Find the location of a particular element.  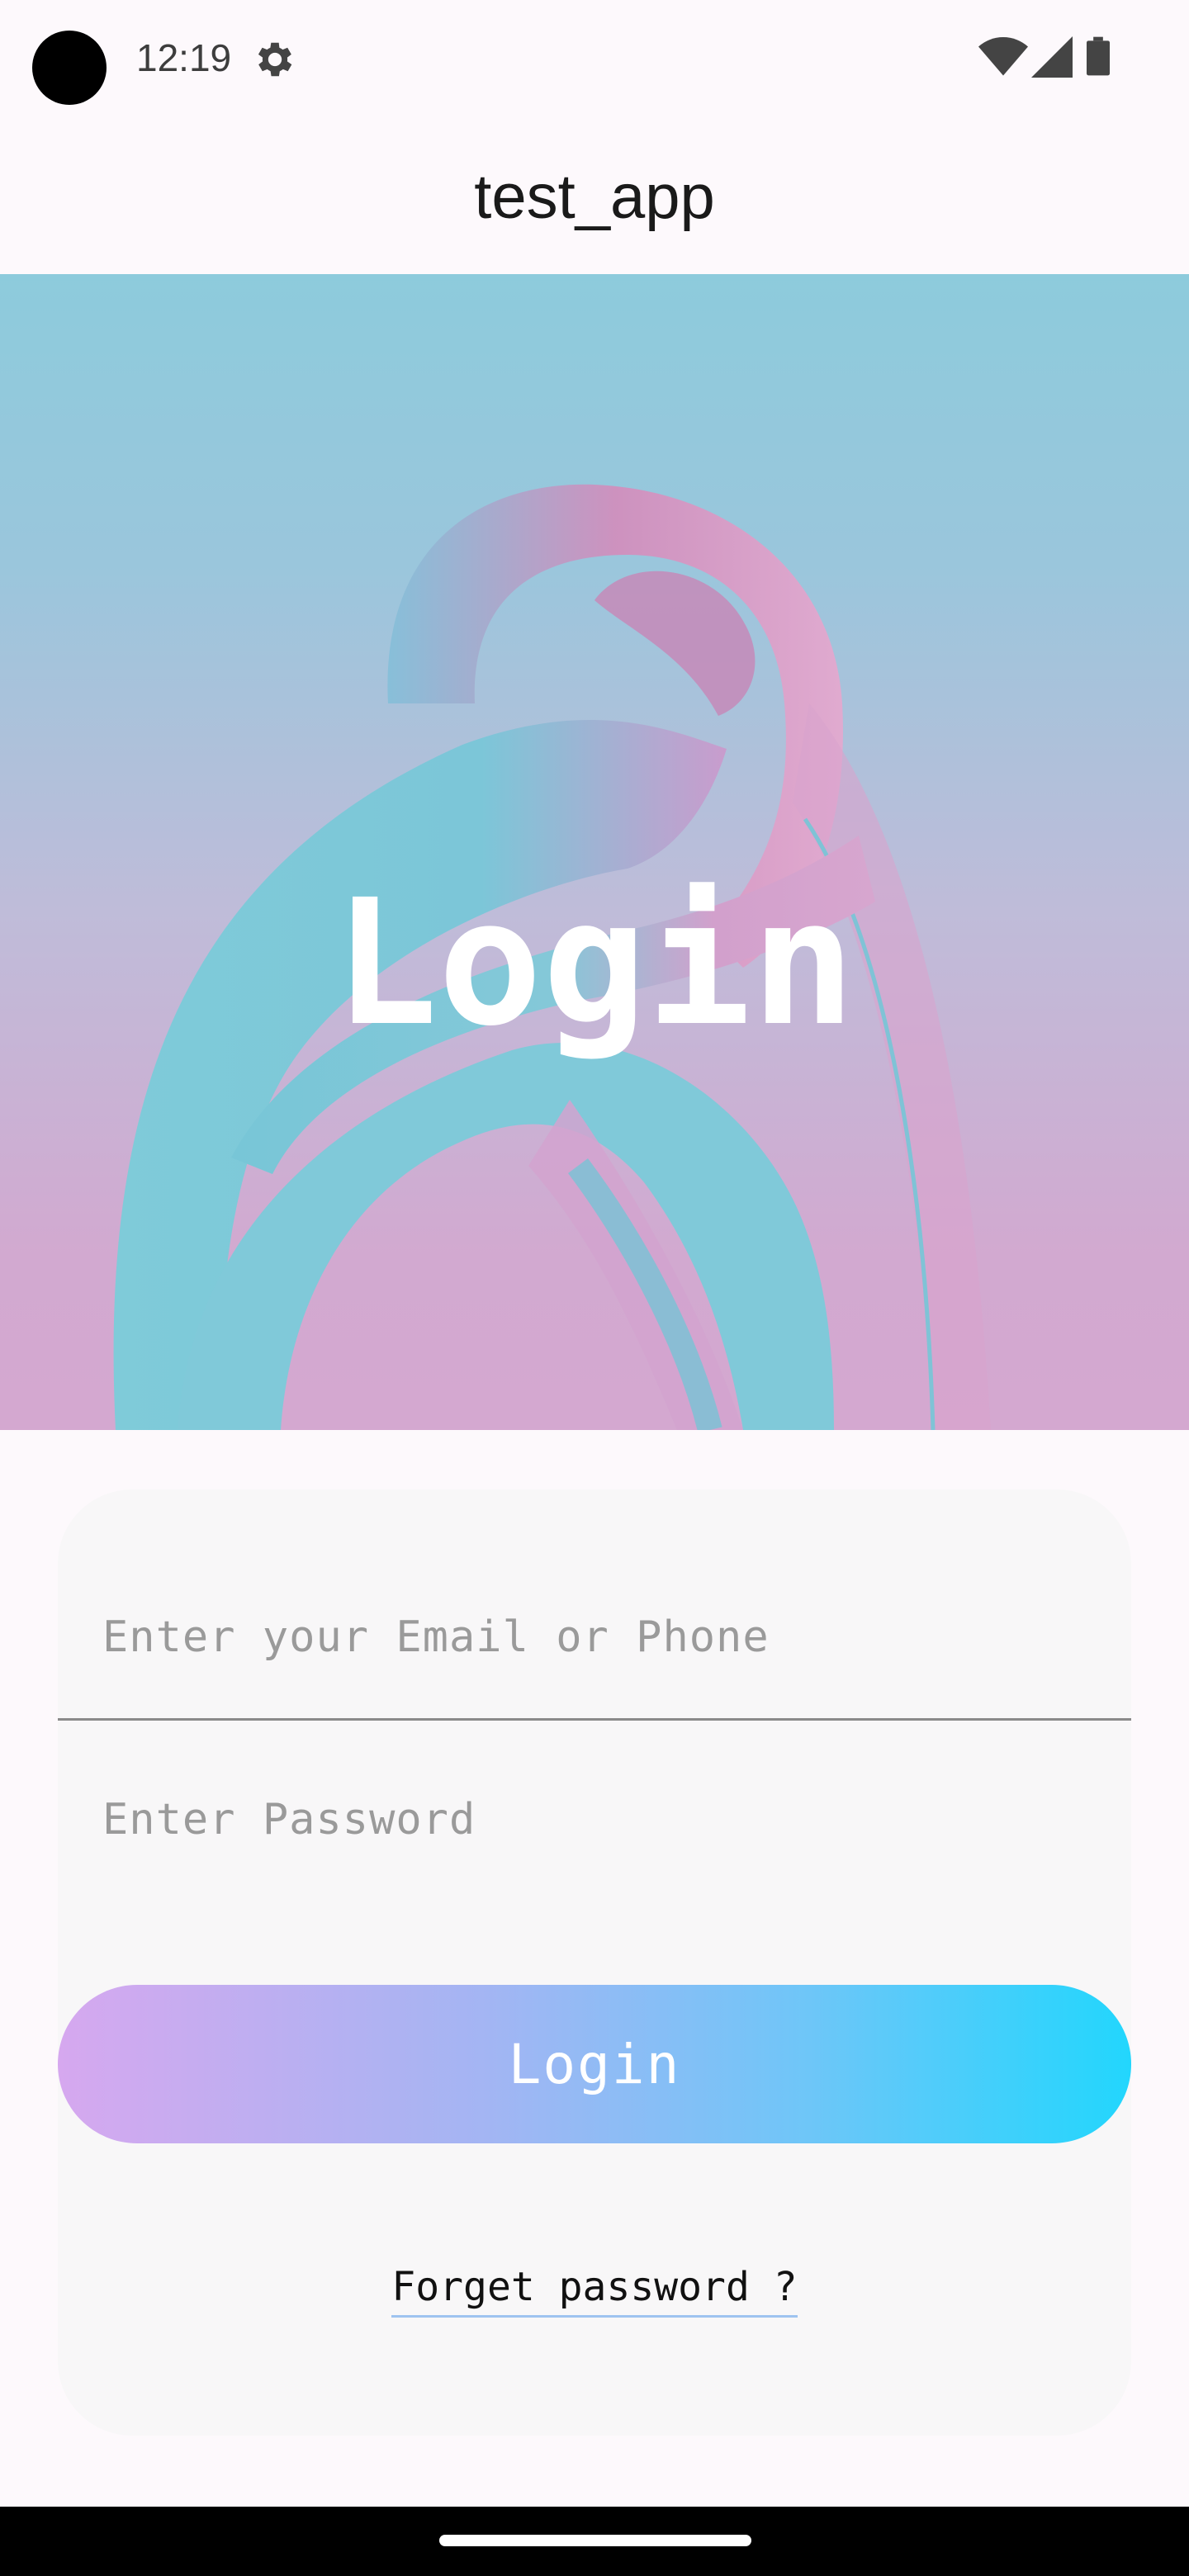

password-input is located at coordinates (594, 1819).